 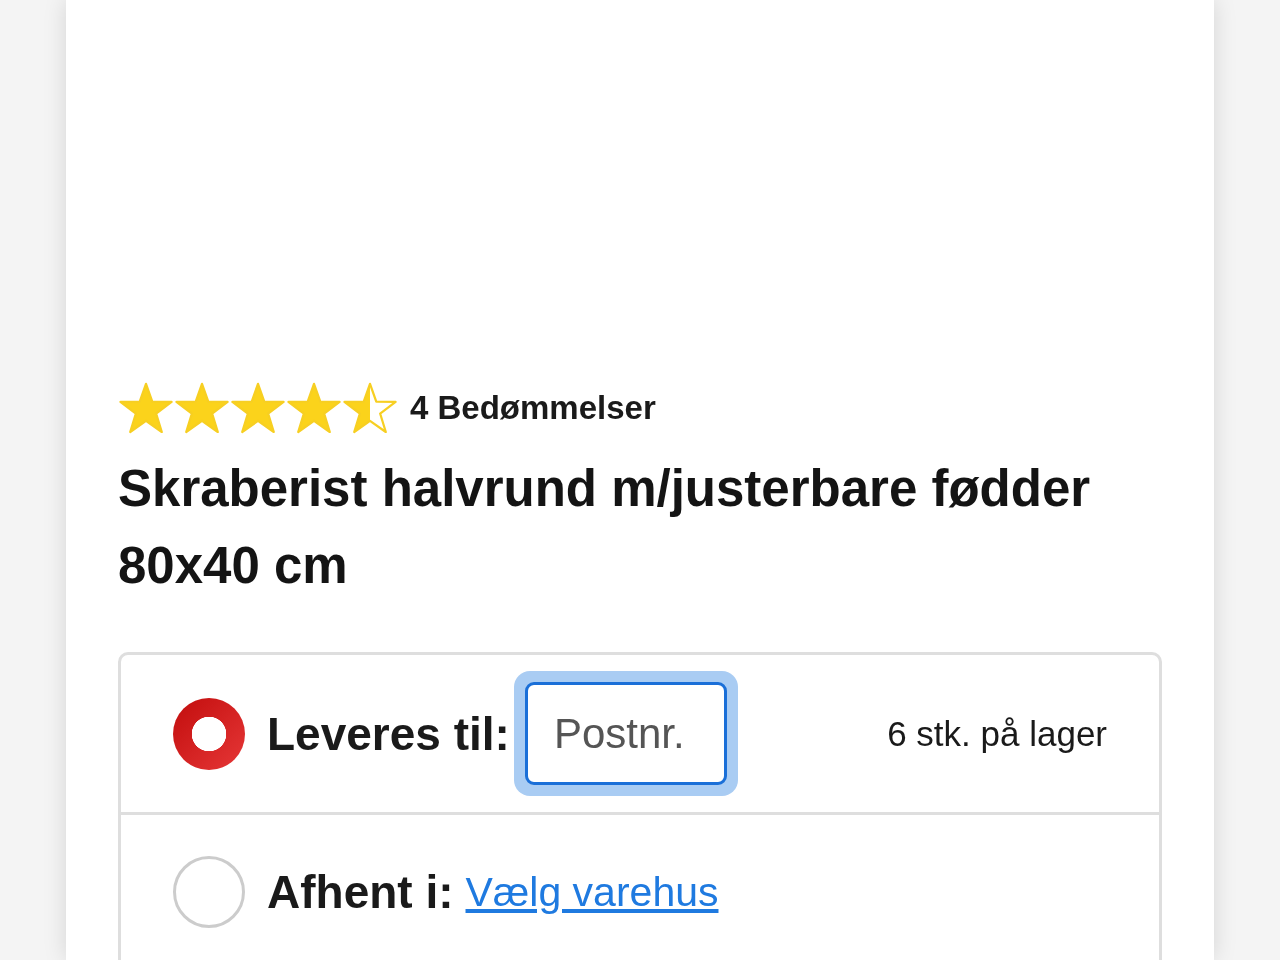 I want to click on stock-status: 6 stk. på lager, so click(x=997, y=733).